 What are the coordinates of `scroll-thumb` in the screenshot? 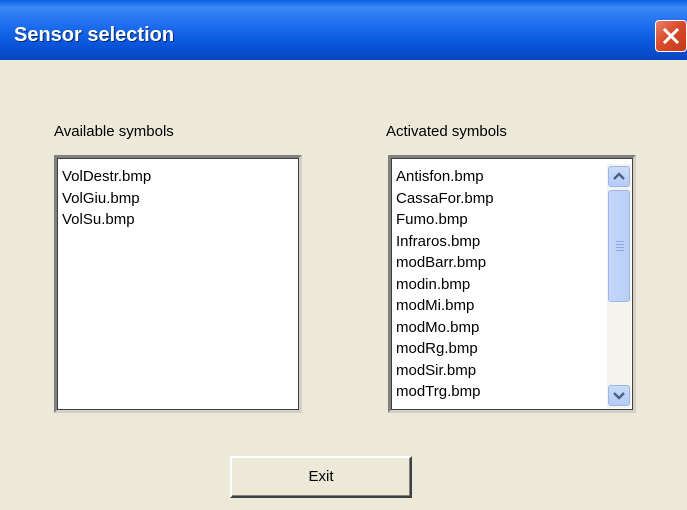 It's located at (619, 246).